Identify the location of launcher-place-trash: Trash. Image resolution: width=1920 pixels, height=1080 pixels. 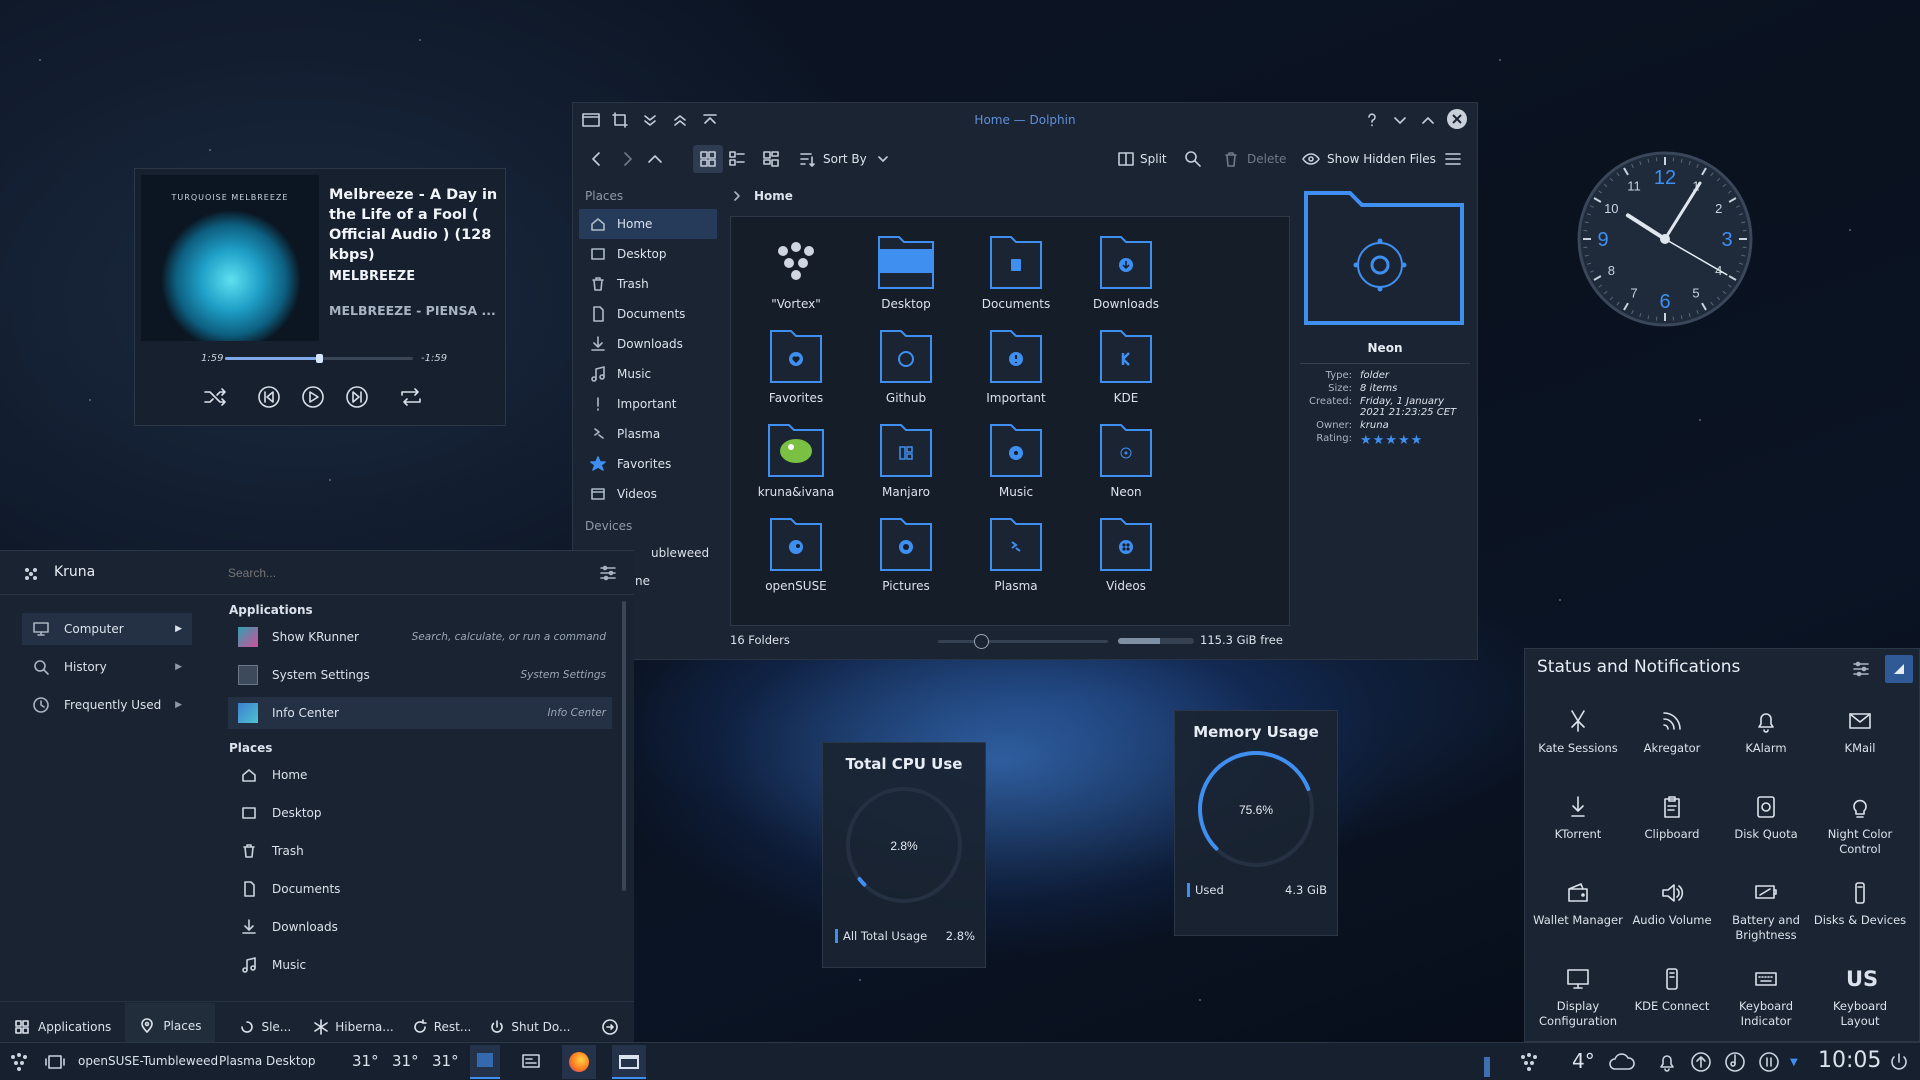
(420, 851).